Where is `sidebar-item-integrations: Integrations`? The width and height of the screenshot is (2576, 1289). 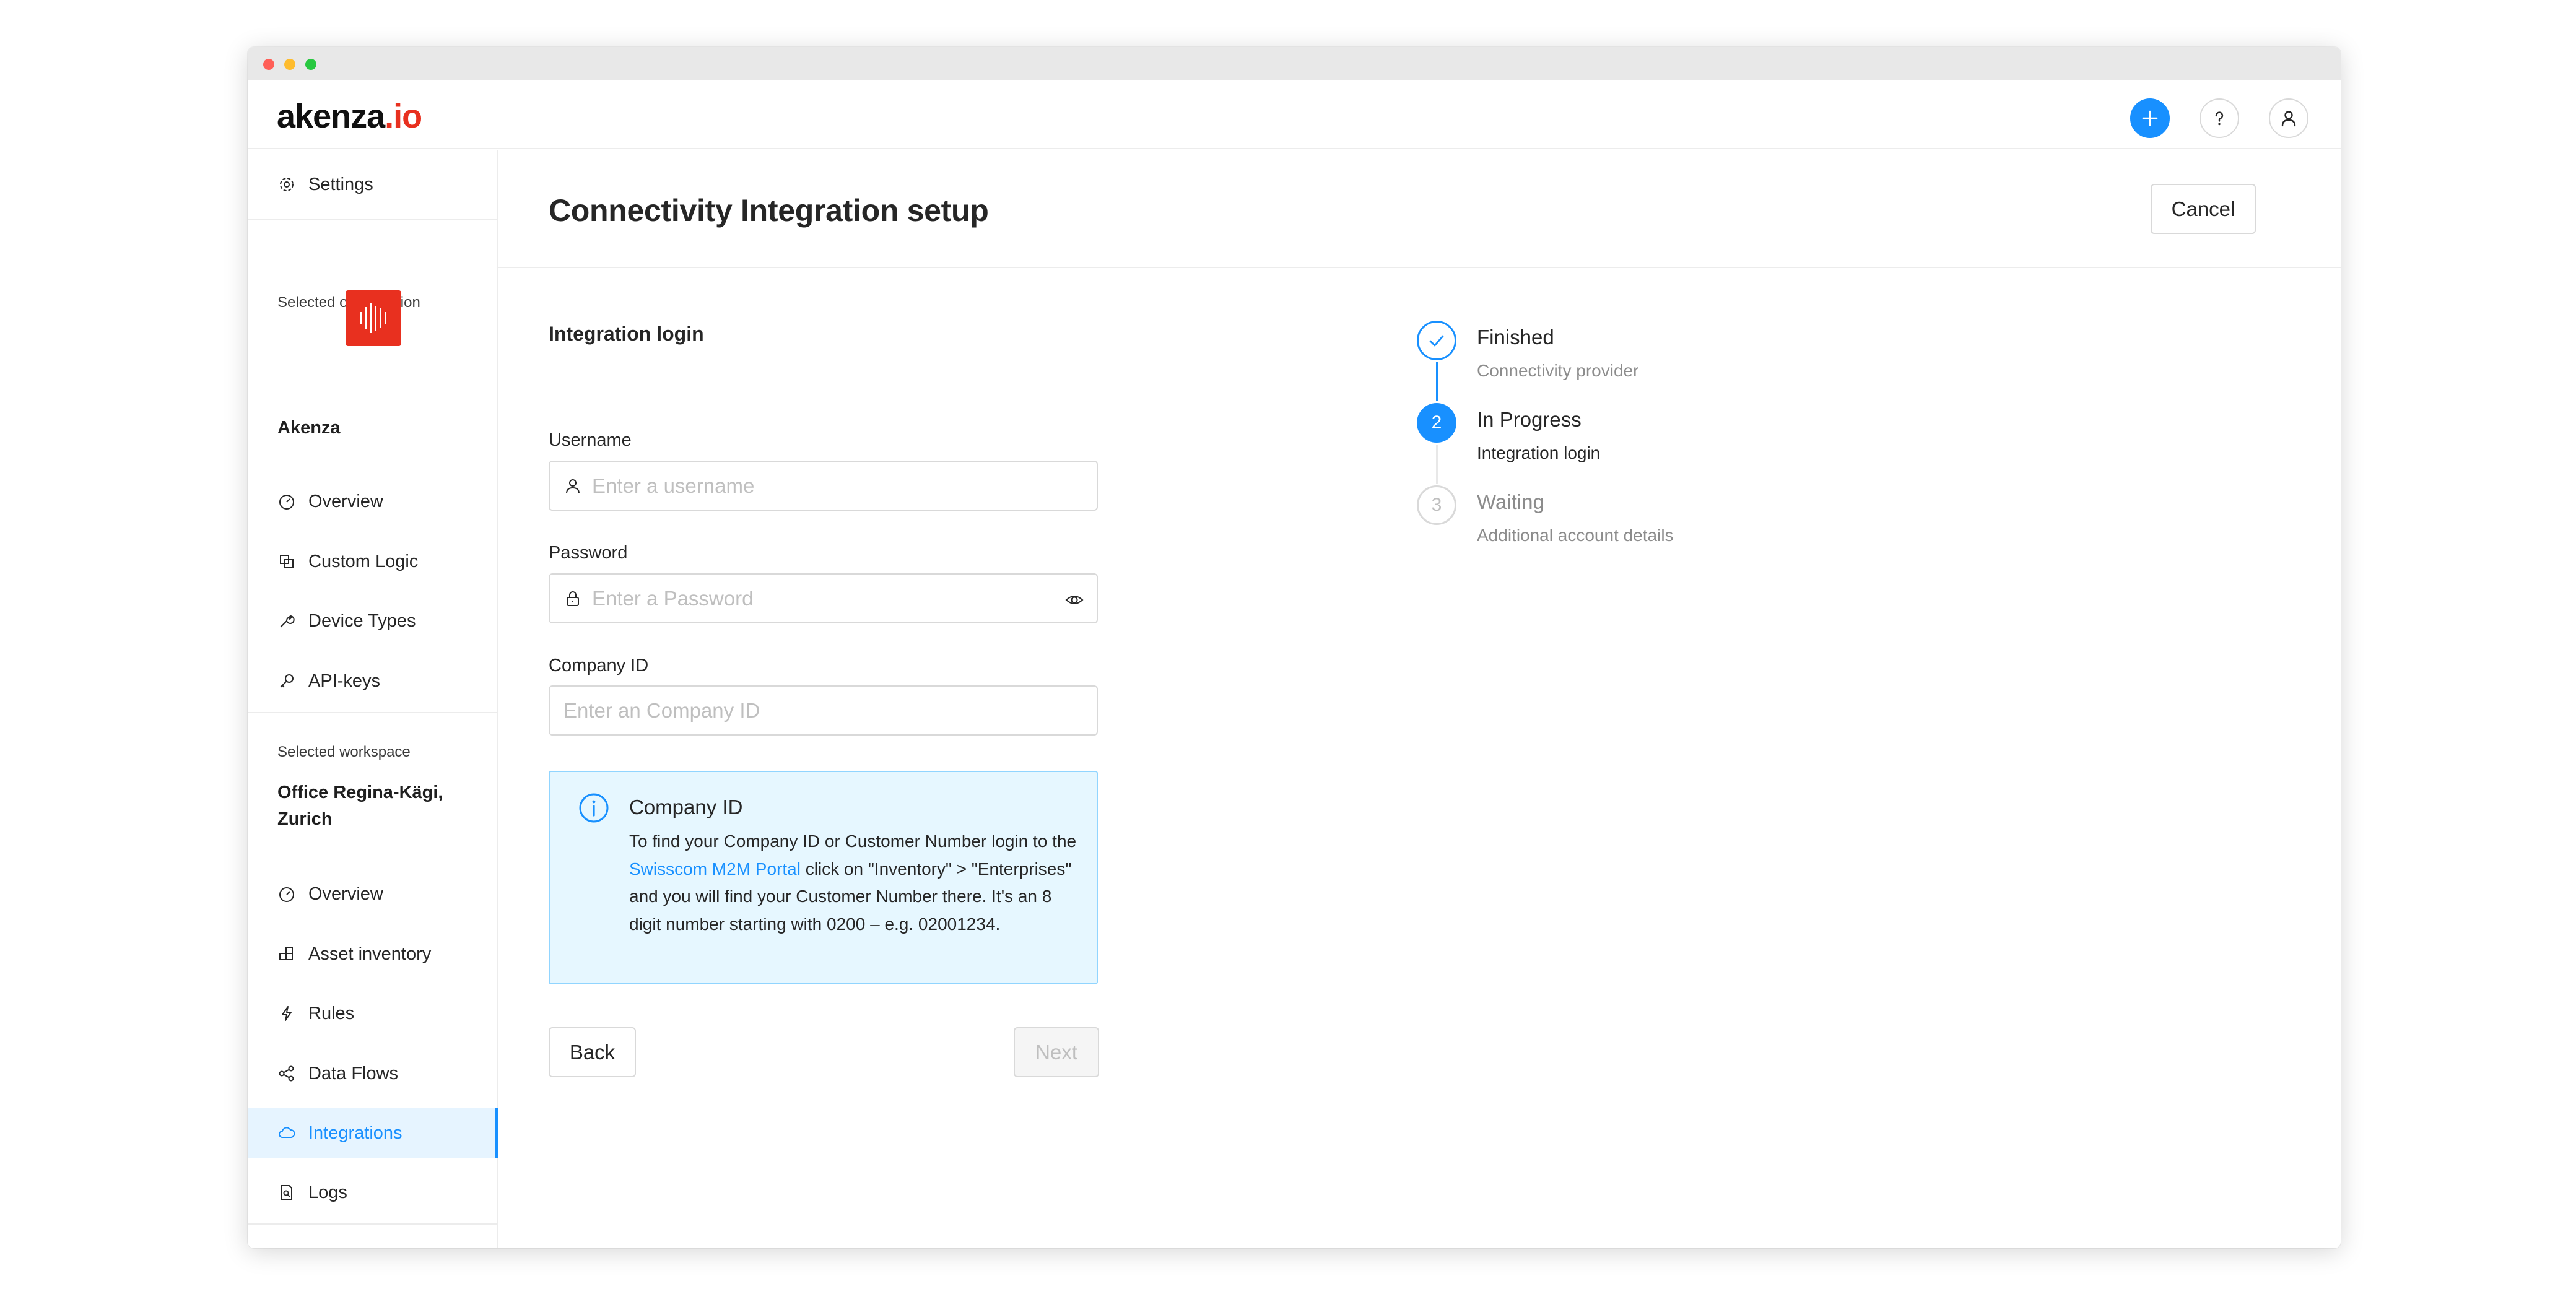
sidebar-item-integrations: Integrations is located at coordinates (373, 1133).